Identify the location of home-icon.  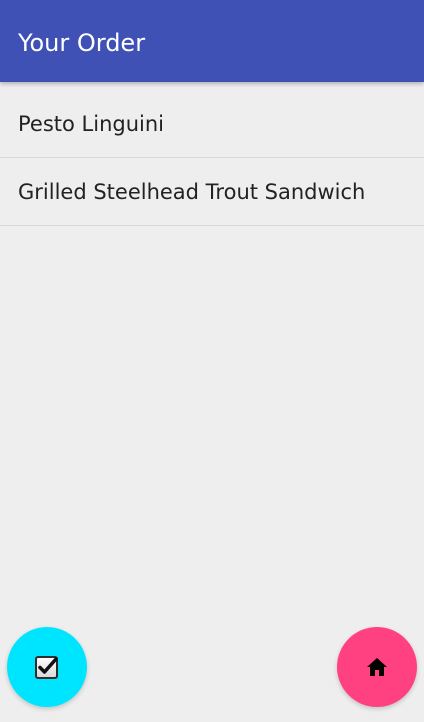
(377, 667).